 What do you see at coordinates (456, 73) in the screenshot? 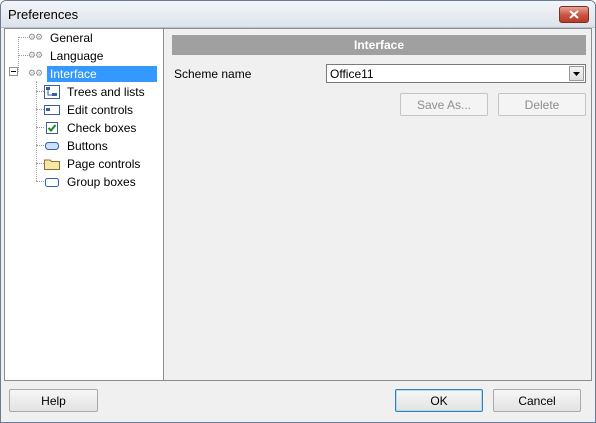
I see `scheme-name-select: Office11` at bounding box center [456, 73].